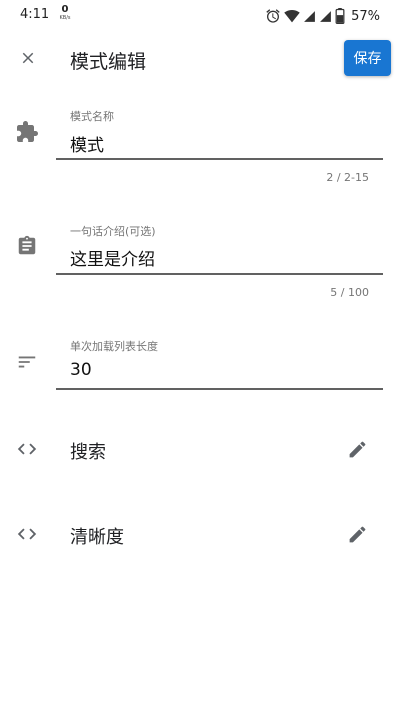  Describe the element at coordinates (365, 16) in the screenshot. I see `battery-percent: 57%` at that location.